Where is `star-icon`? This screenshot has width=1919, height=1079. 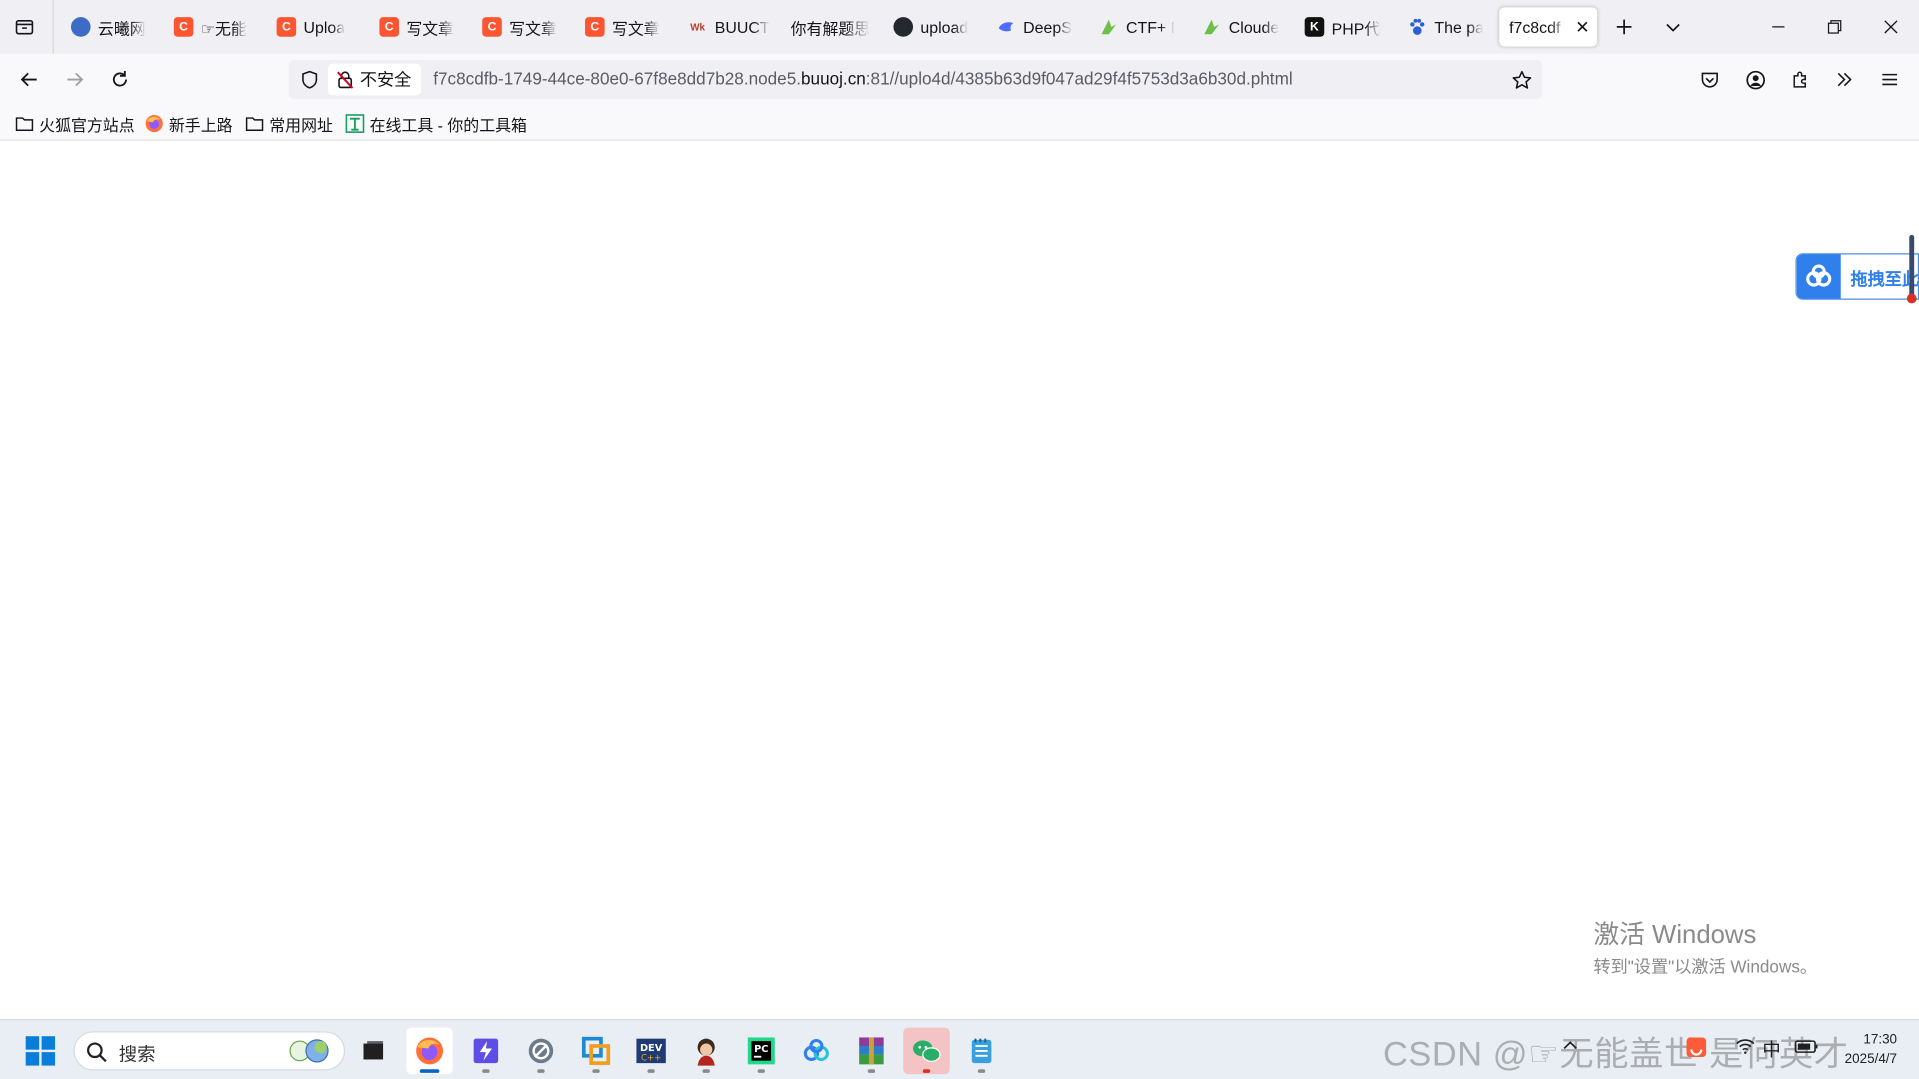 star-icon is located at coordinates (1521, 79).